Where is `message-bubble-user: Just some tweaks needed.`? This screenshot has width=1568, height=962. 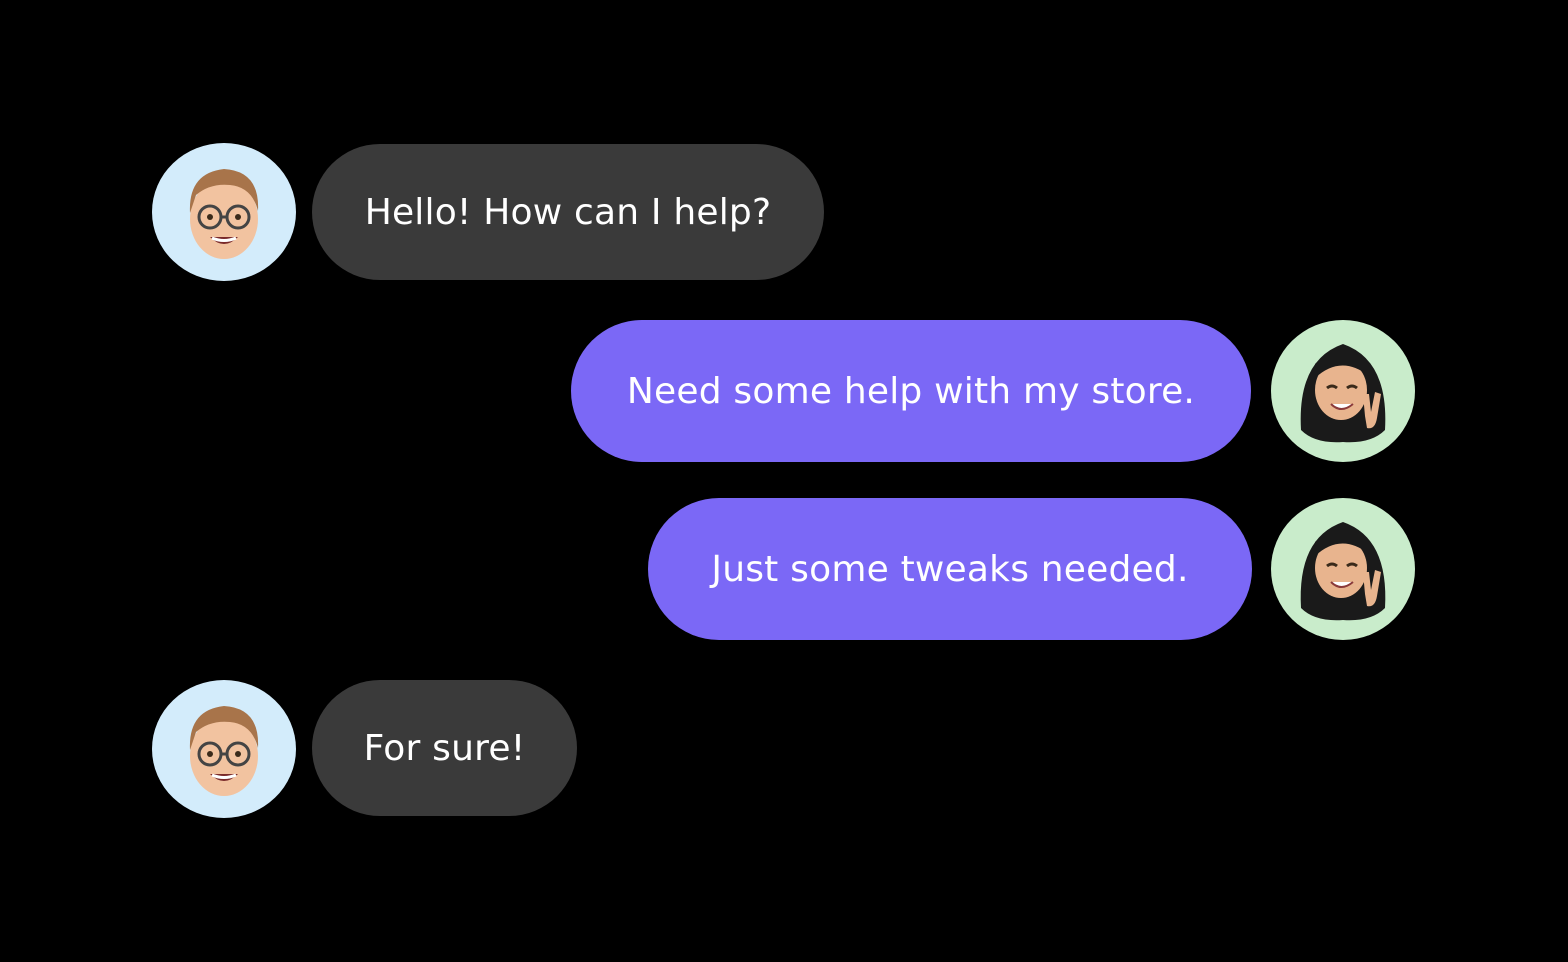
message-bubble-user: Just some tweaks needed. is located at coordinates (950, 569).